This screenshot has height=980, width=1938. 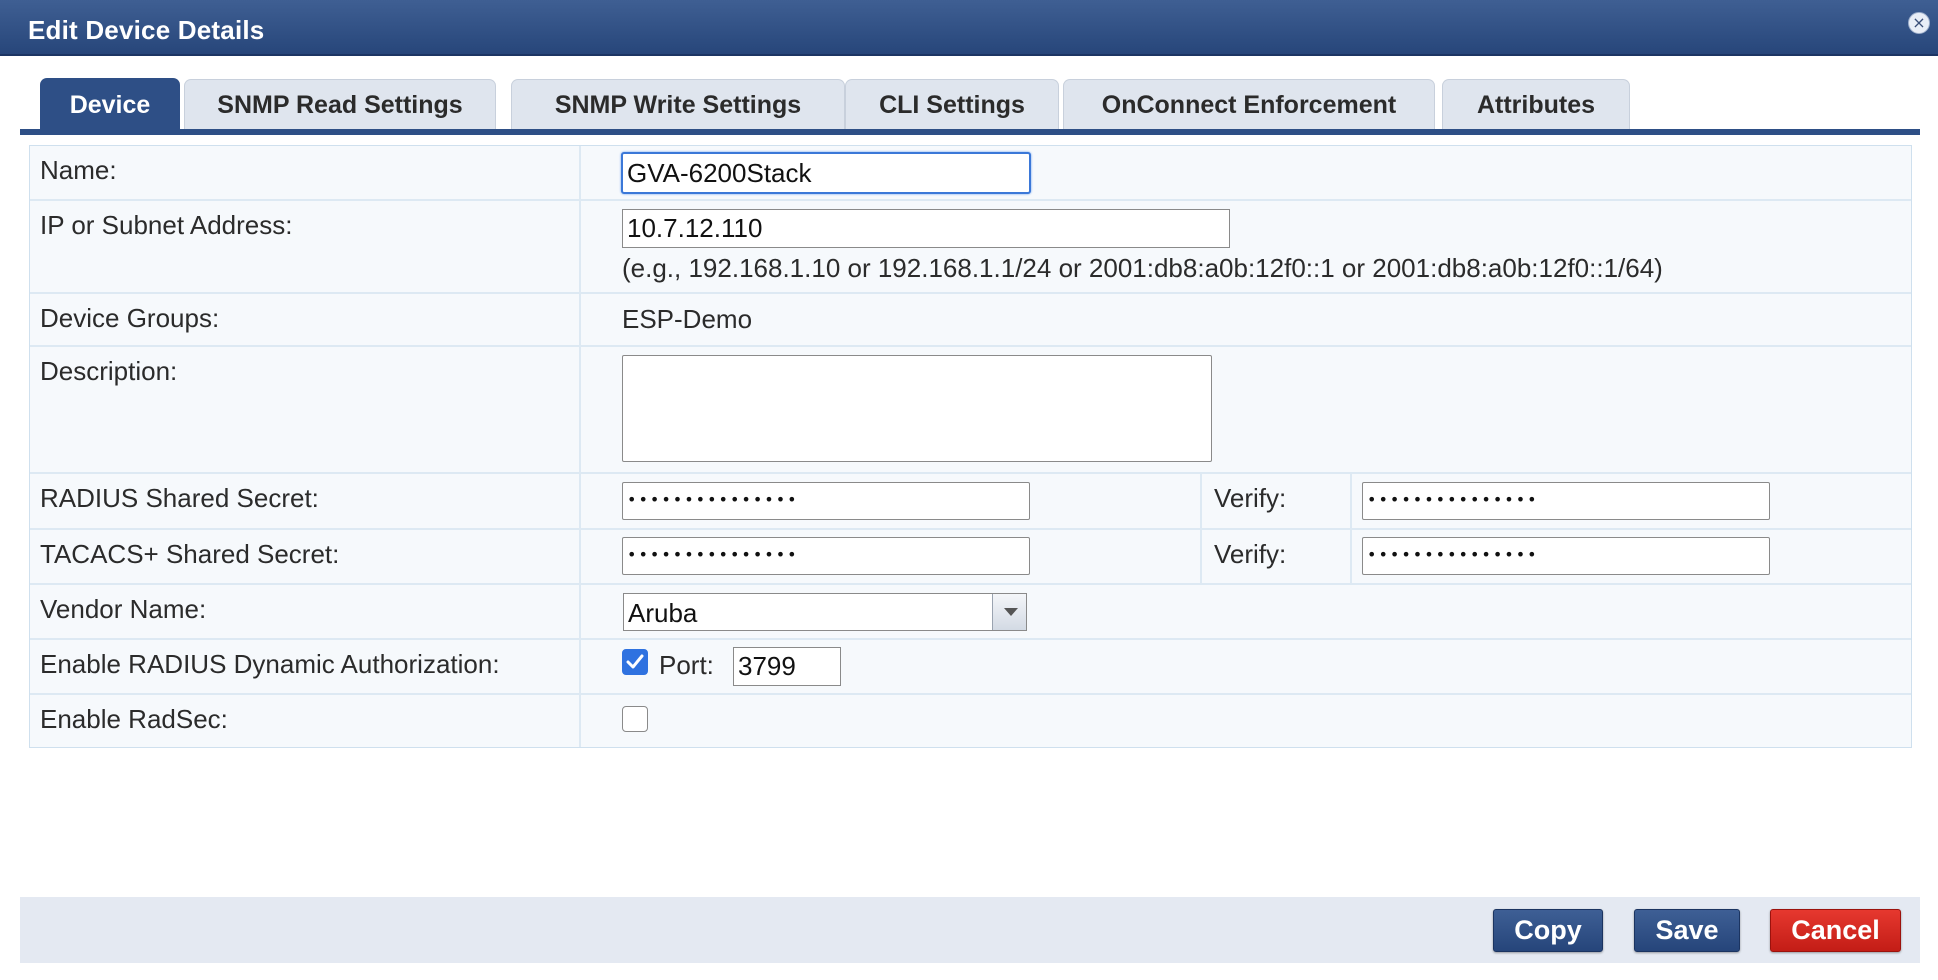 I want to click on tab-onconnect-enforcement: OnConnect Enforcement, so click(x=1249, y=104).